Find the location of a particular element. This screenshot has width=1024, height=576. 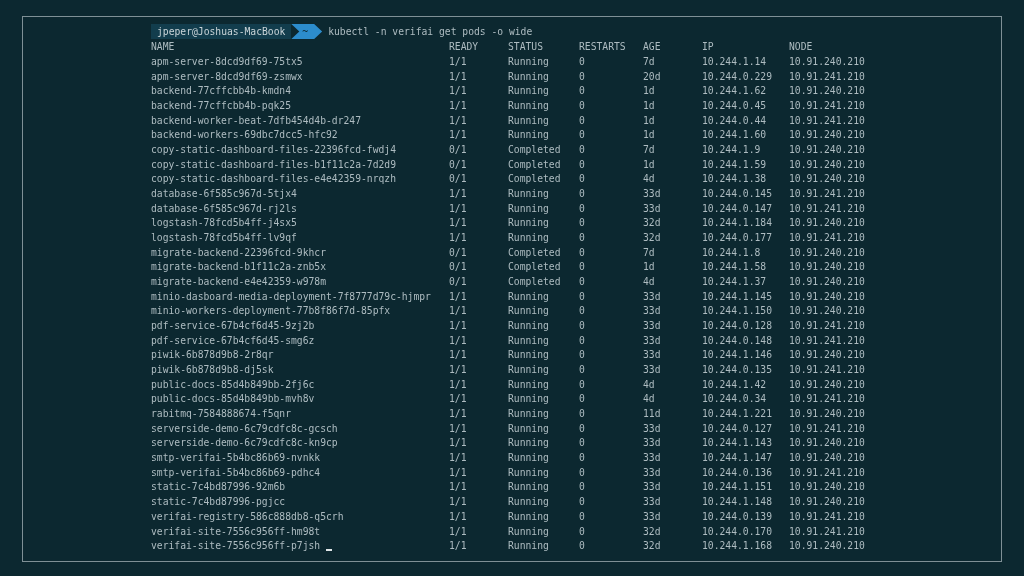

table-cell: 10.244.1.148 is located at coordinates (737, 502).